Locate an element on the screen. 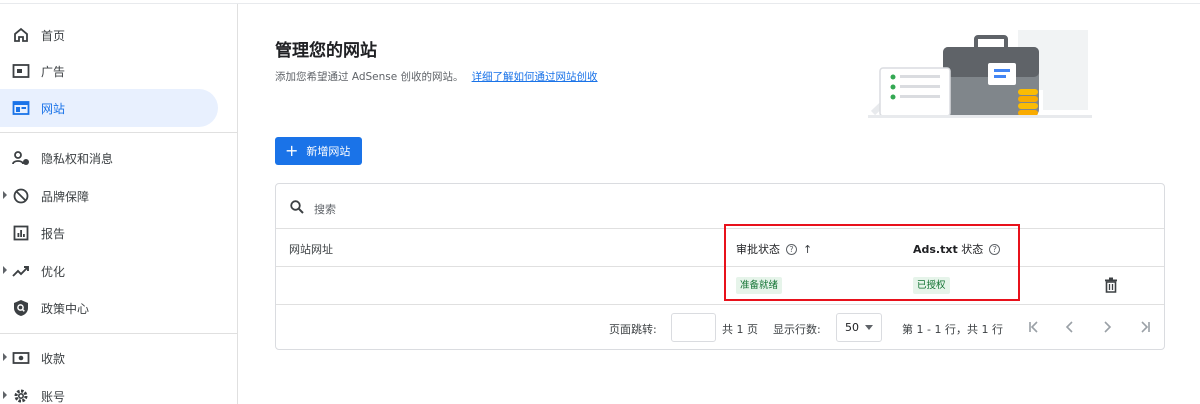 The image size is (1200, 404). search-bar: 搜索 is located at coordinates (720, 206).